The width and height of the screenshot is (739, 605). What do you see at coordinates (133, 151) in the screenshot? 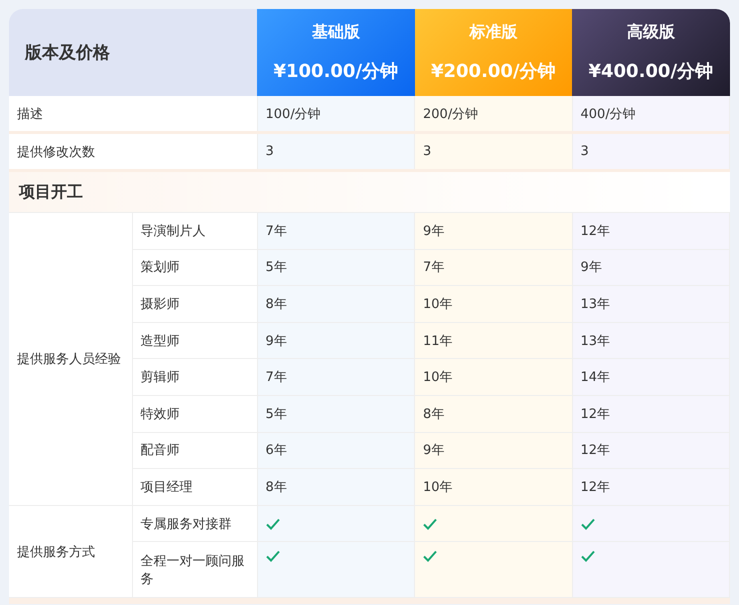
I see `row-label: 提供修改次数` at bounding box center [133, 151].